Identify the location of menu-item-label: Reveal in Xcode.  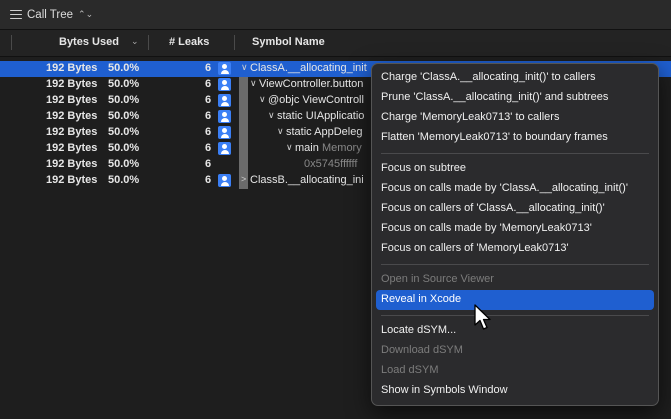
(421, 299).